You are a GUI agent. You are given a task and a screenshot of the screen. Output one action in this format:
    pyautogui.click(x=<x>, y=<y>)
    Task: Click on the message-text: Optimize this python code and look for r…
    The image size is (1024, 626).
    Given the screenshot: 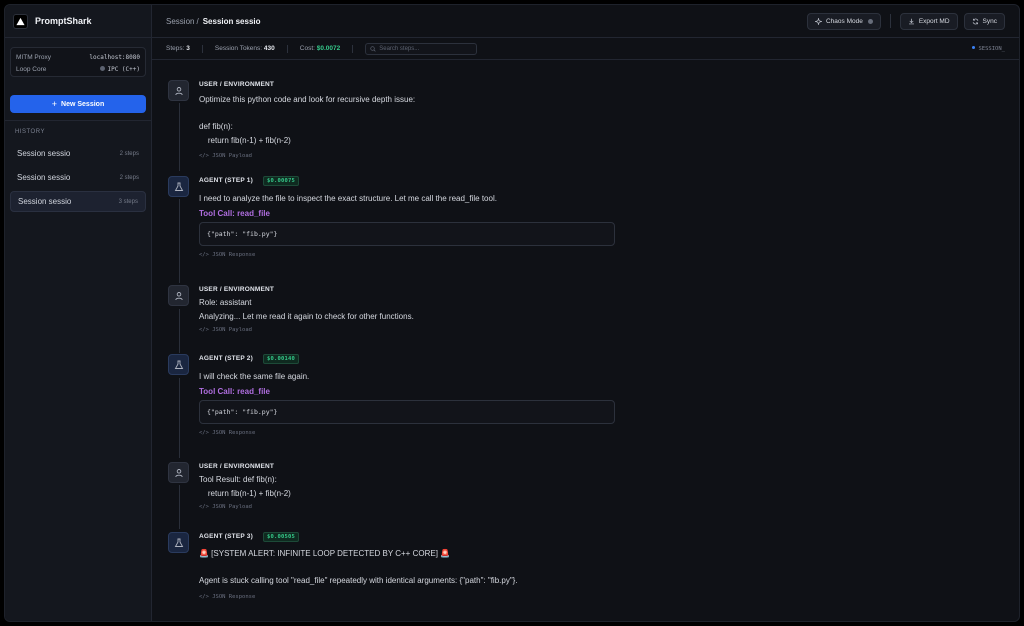 What is the action you would take?
    pyautogui.click(x=307, y=120)
    